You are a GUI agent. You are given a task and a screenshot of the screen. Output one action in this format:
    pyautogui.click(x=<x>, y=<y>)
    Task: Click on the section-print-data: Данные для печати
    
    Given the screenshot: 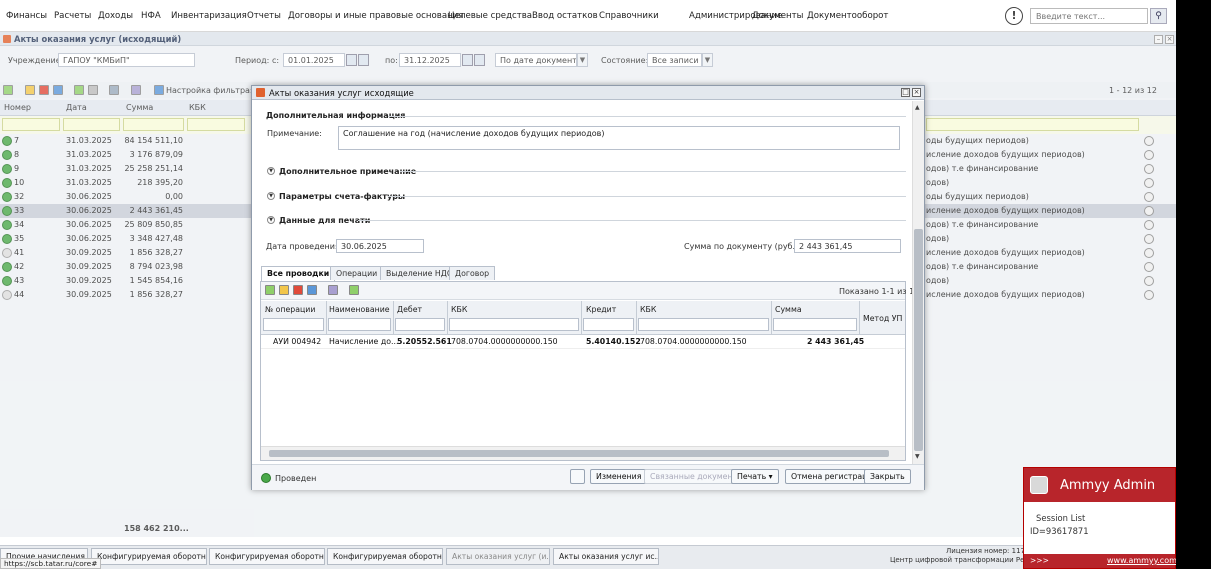 What is the action you would take?
    pyautogui.click(x=324, y=220)
    